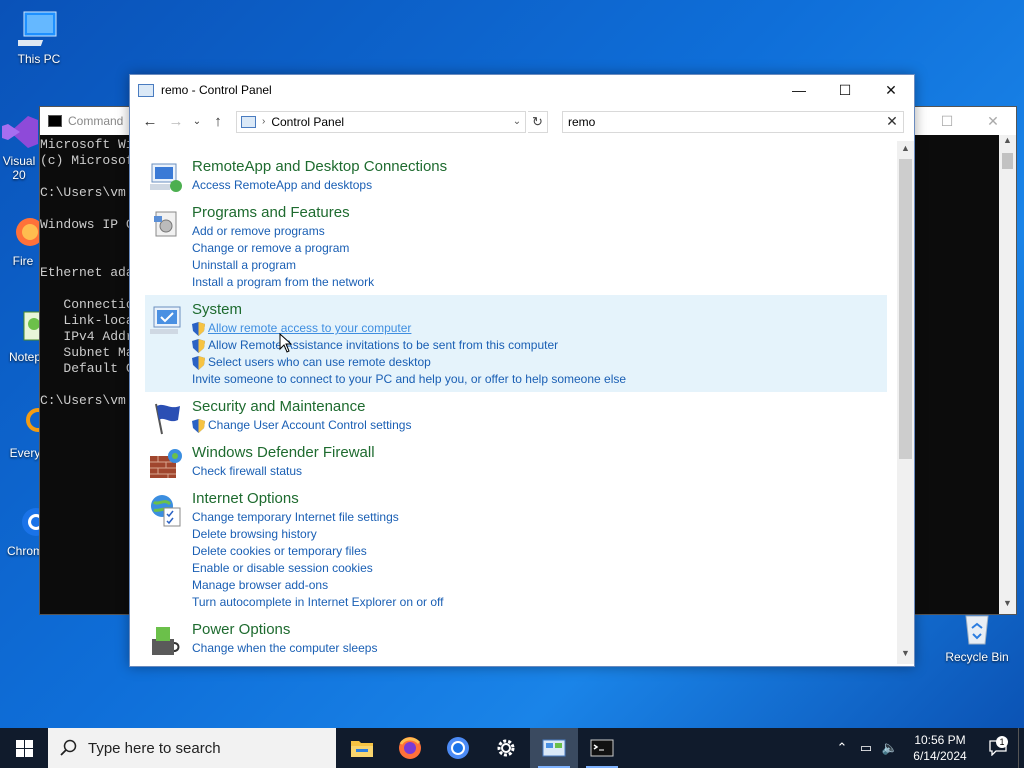 Image resolution: width=1024 pixels, height=768 pixels. I want to click on up-arrow-icon: ↑, so click(218, 122).